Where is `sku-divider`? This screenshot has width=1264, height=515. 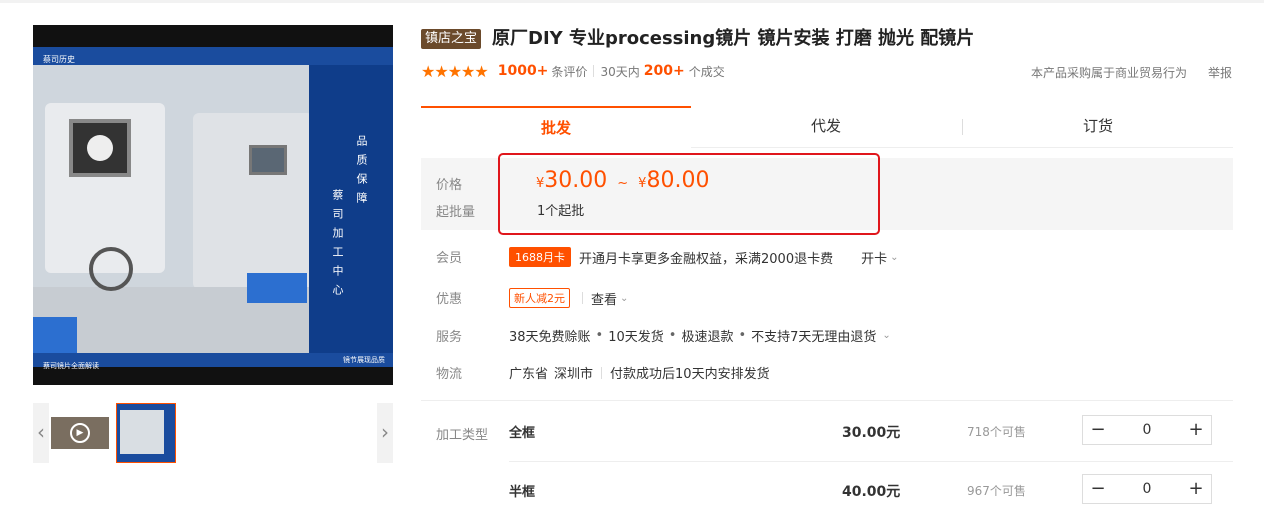 sku-divider is located at coordinates (871, 461).